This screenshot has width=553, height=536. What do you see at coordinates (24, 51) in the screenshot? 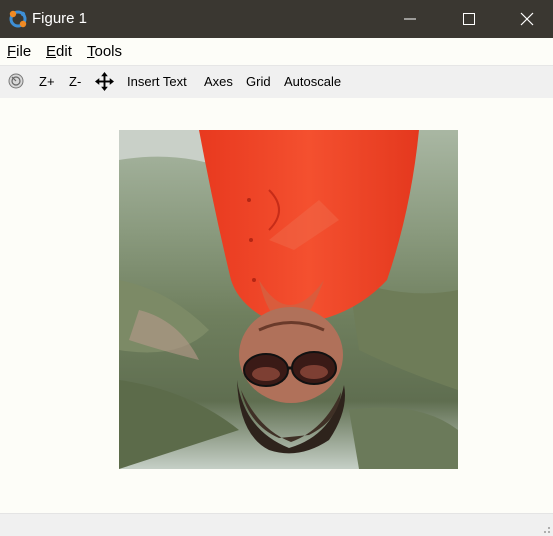
I see `menu-file-label: ile` at bounding box center [24, 51].